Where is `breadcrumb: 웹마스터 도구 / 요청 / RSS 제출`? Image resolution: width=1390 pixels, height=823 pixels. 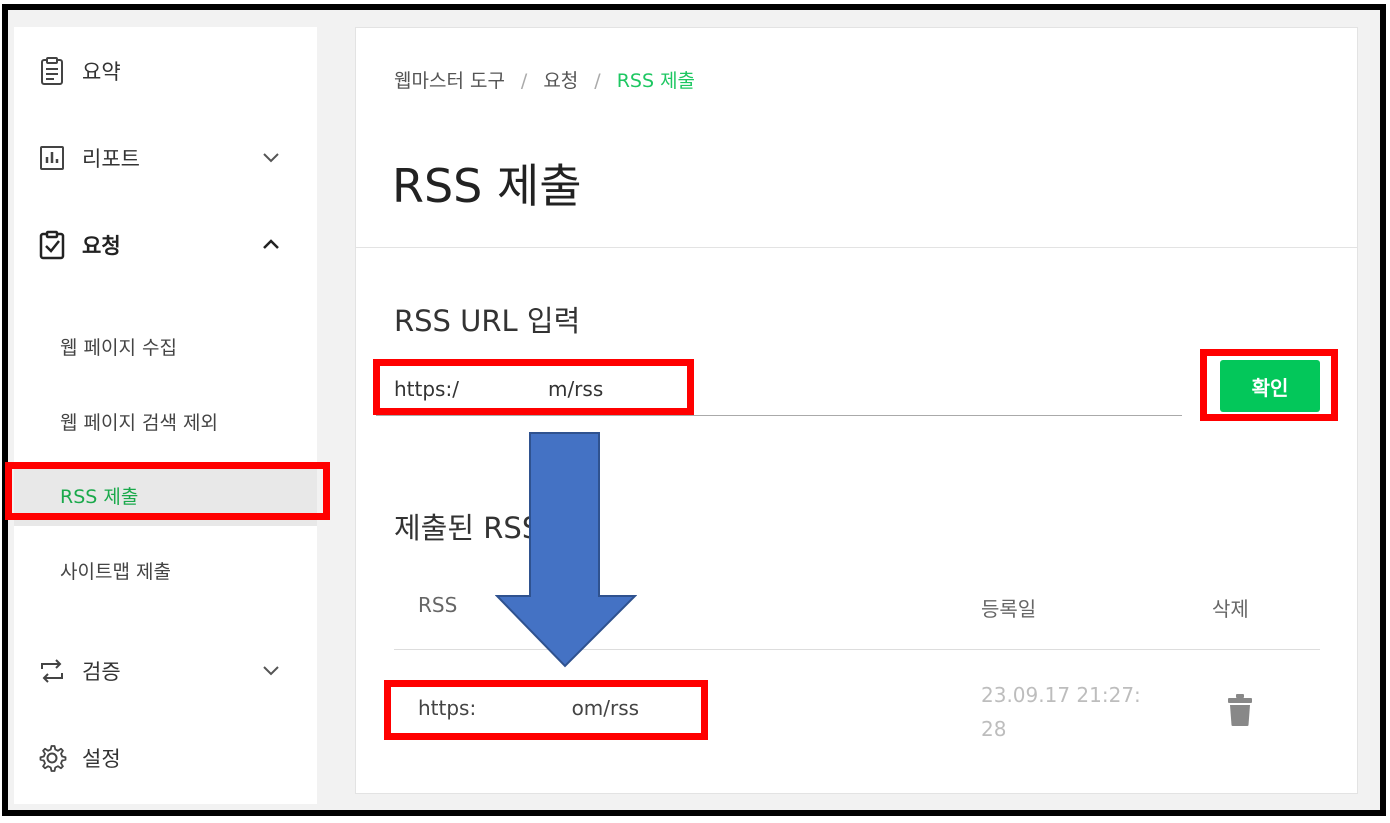
breadcrumb: 웹마스터 도구 / 요청 / RSS 제출 is located at coordinates (544, 79).